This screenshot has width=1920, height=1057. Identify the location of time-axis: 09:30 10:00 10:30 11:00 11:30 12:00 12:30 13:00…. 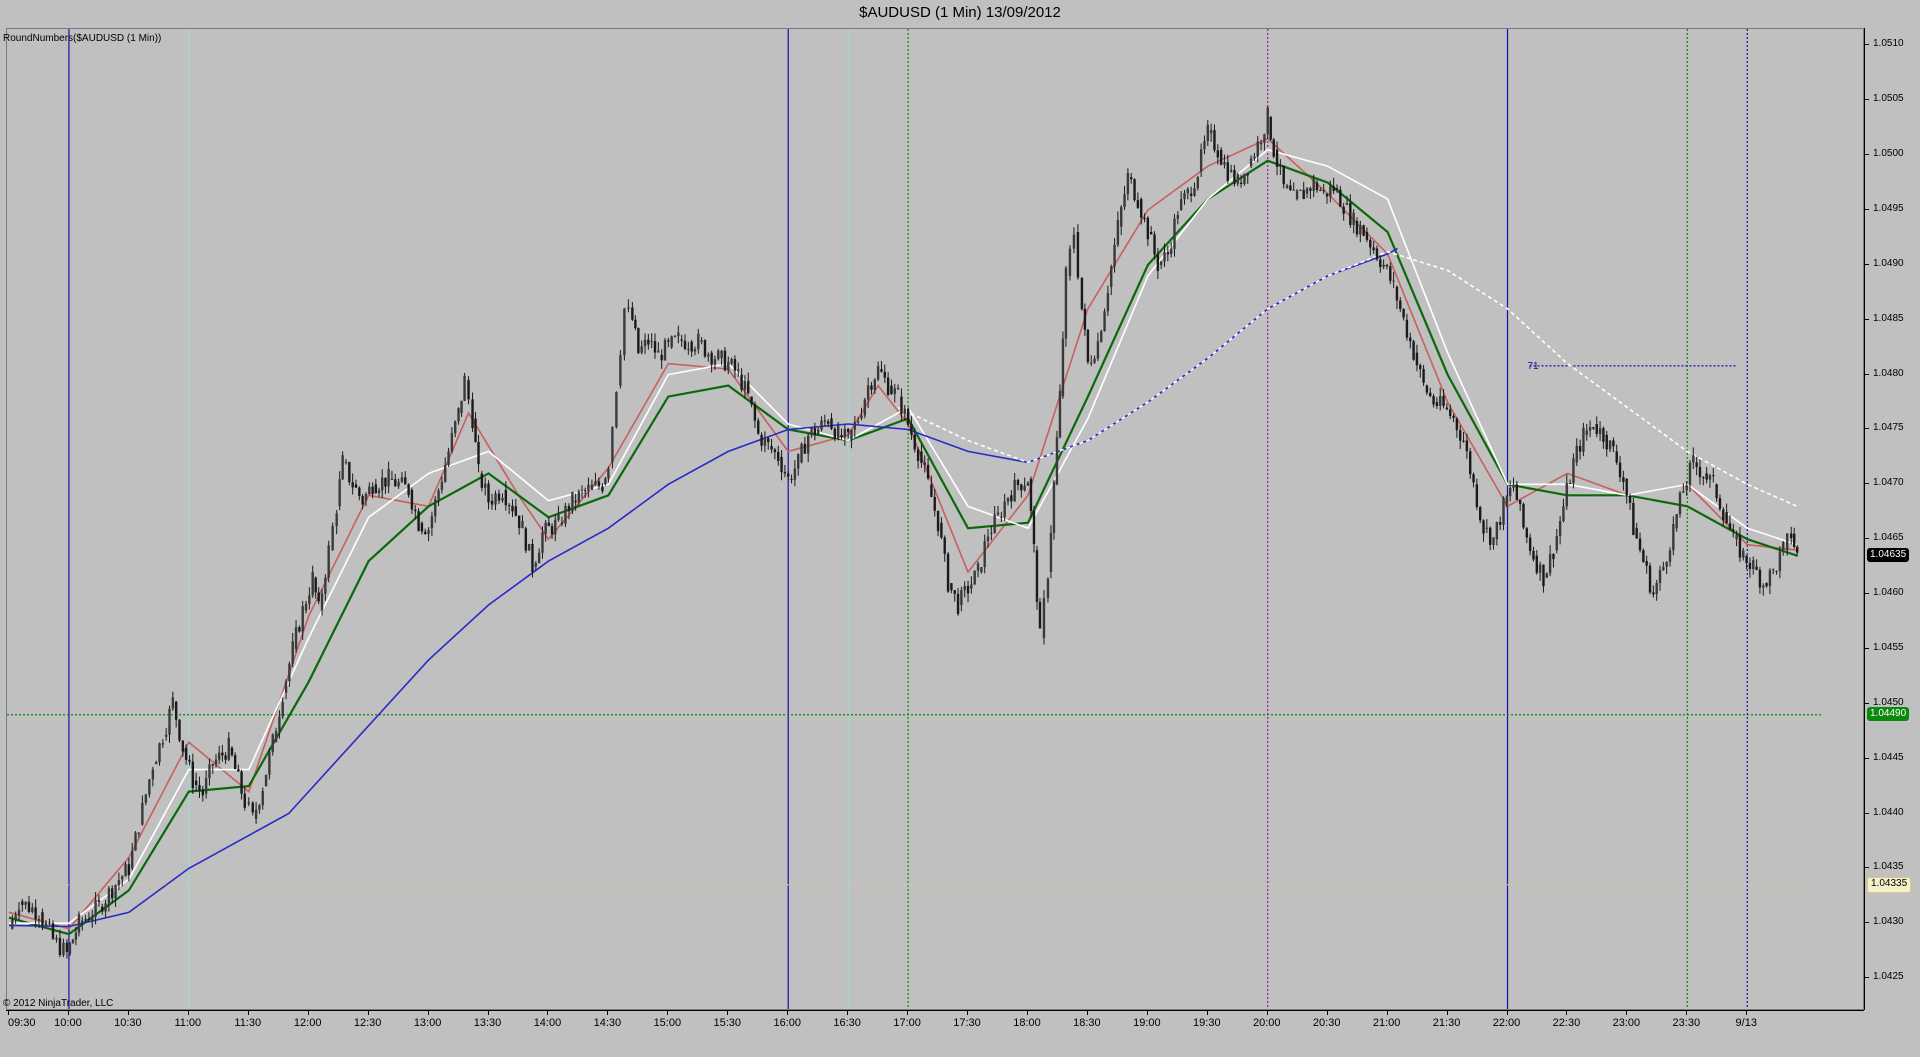
(935, 1025).